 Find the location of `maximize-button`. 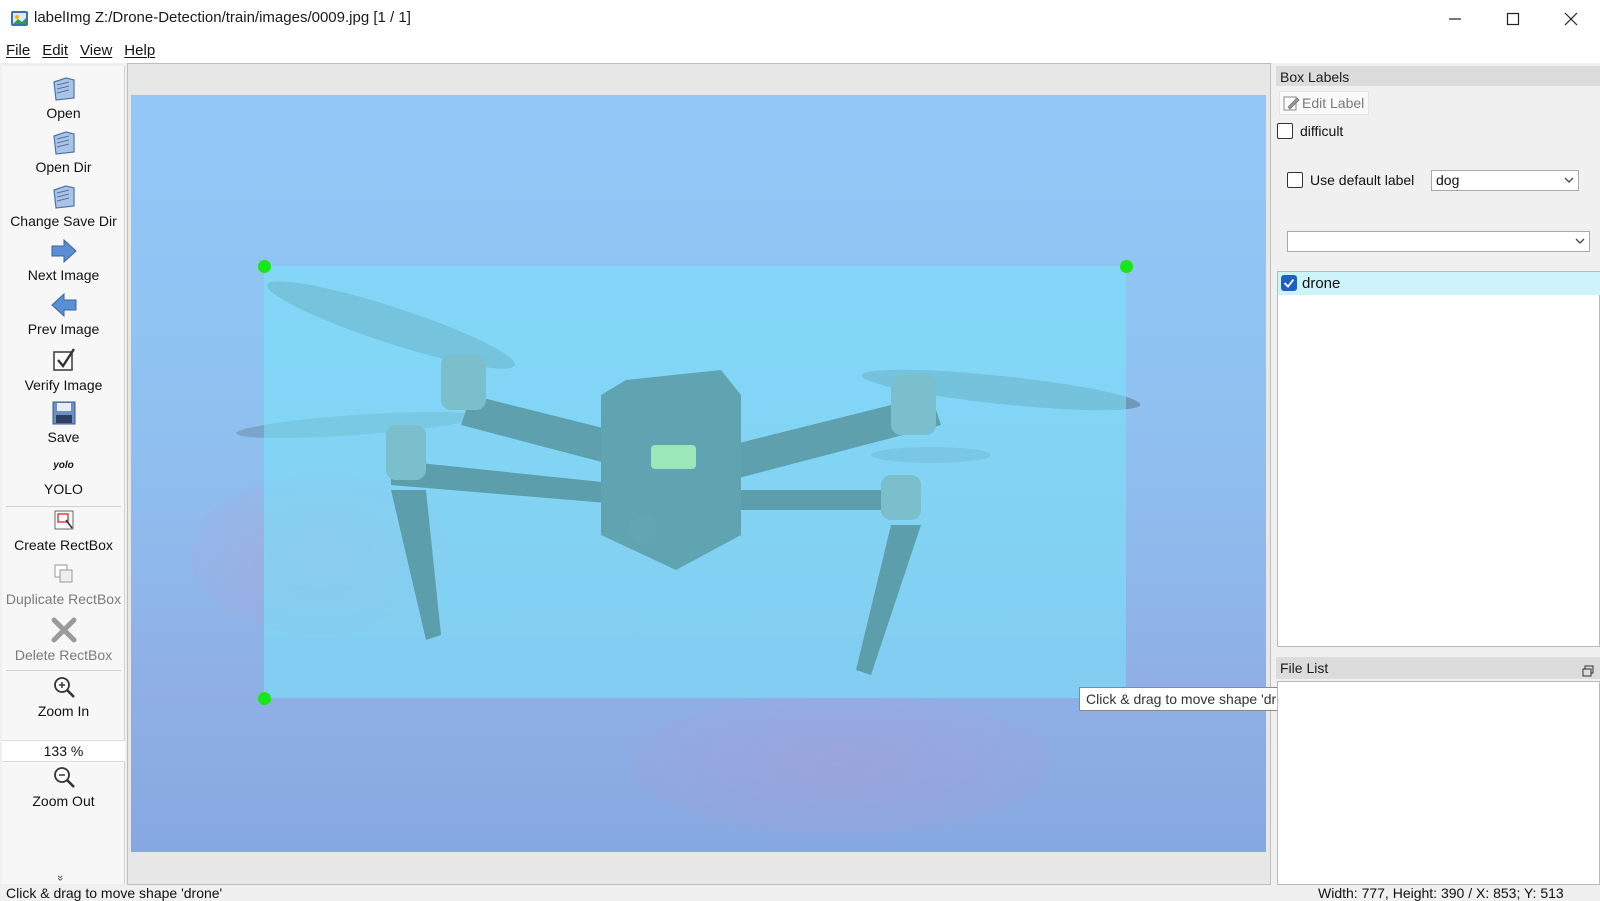

maximize-button is located at coordinates (1513, 18).